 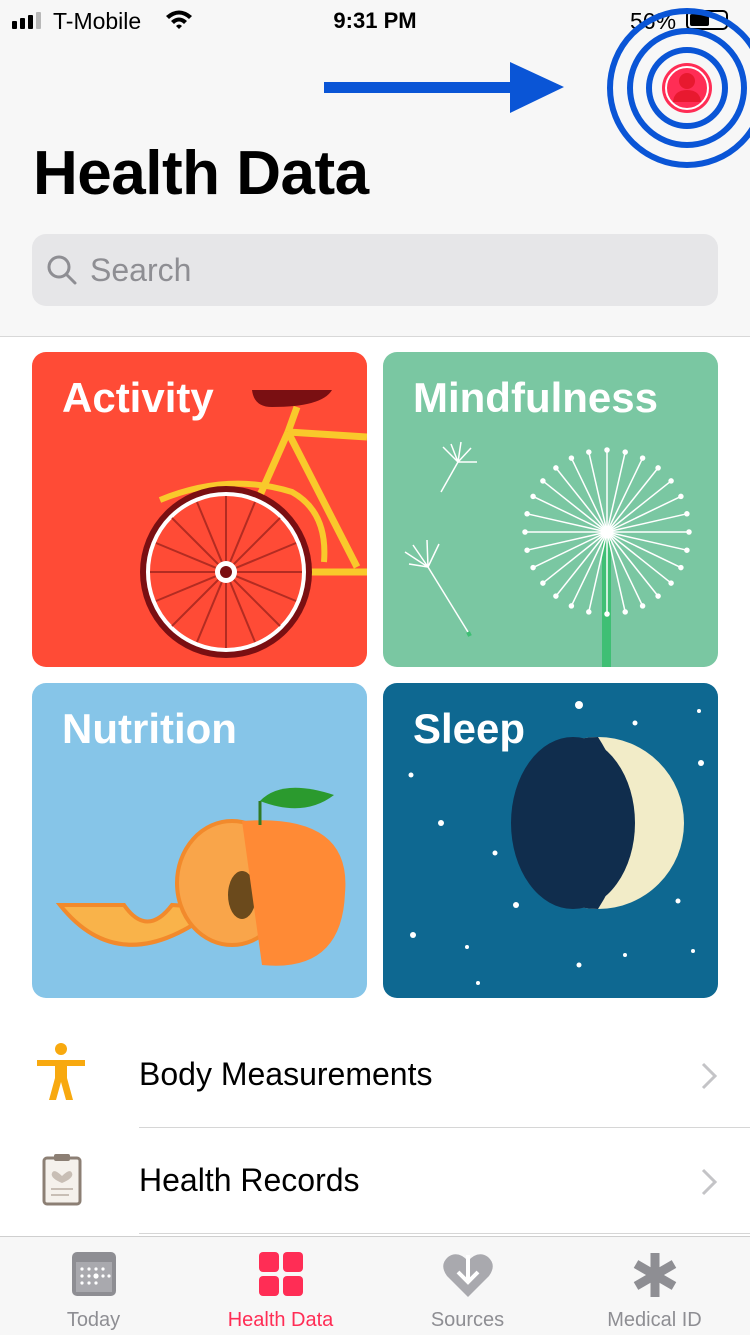 What do you see at coordinates (654, 1320) in the screenshot?
I see `tab-label: Medical ID` at bounding box center [654, 1320].